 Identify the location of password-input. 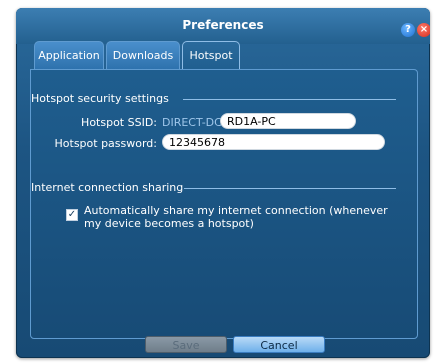
(273, 142).